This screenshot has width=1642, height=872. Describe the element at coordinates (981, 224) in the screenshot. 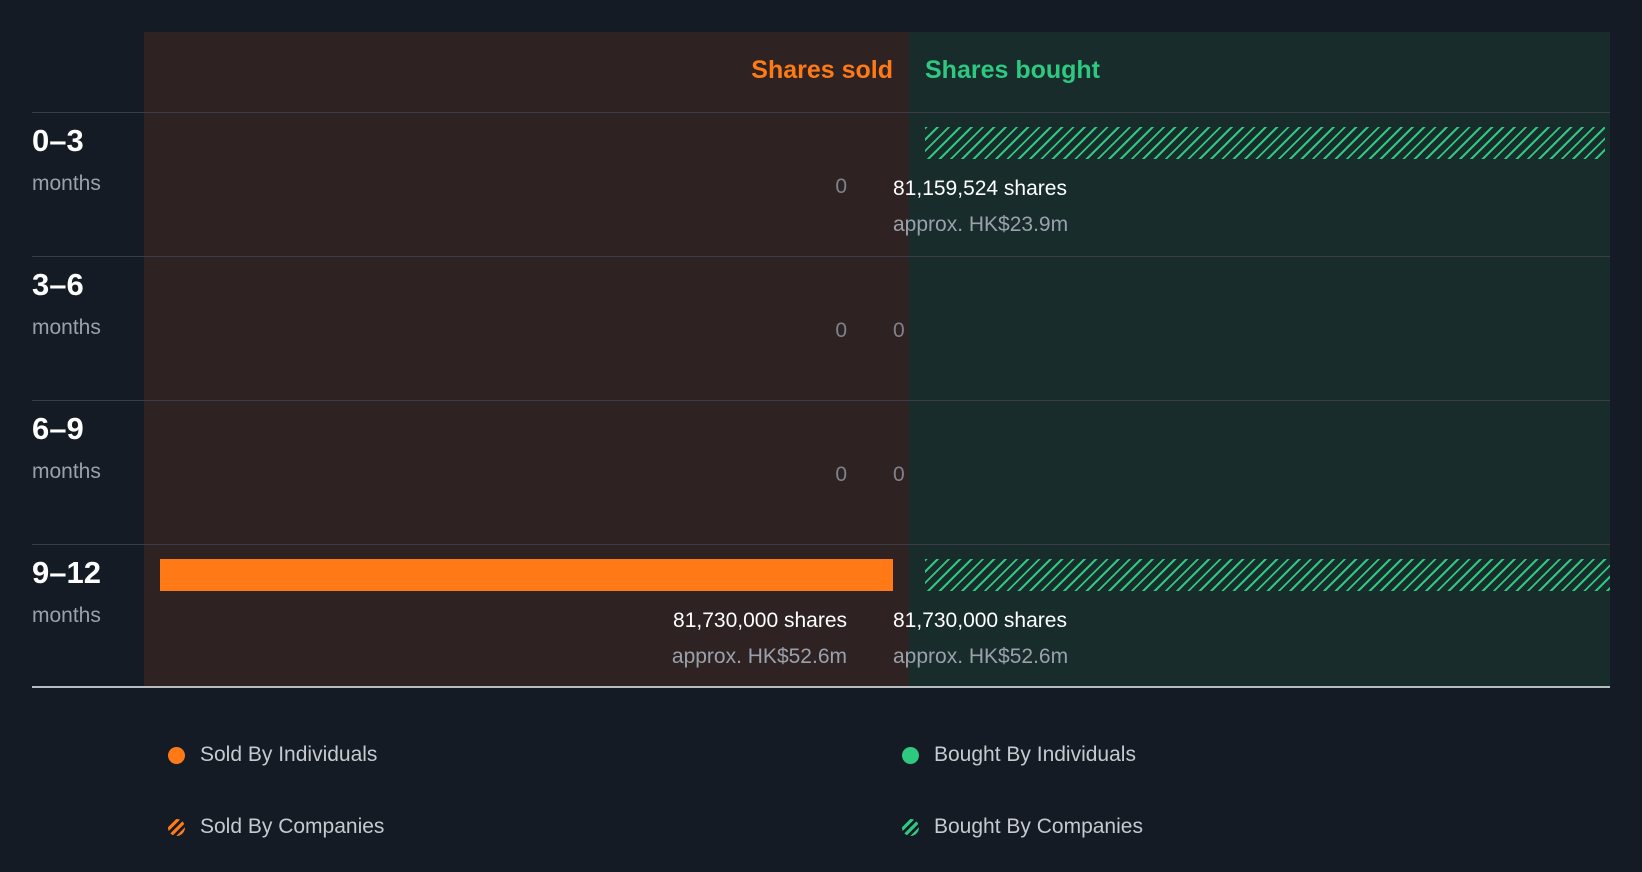

I see `shares-bought-approx-value: approx. HK$23.9m` at that location.